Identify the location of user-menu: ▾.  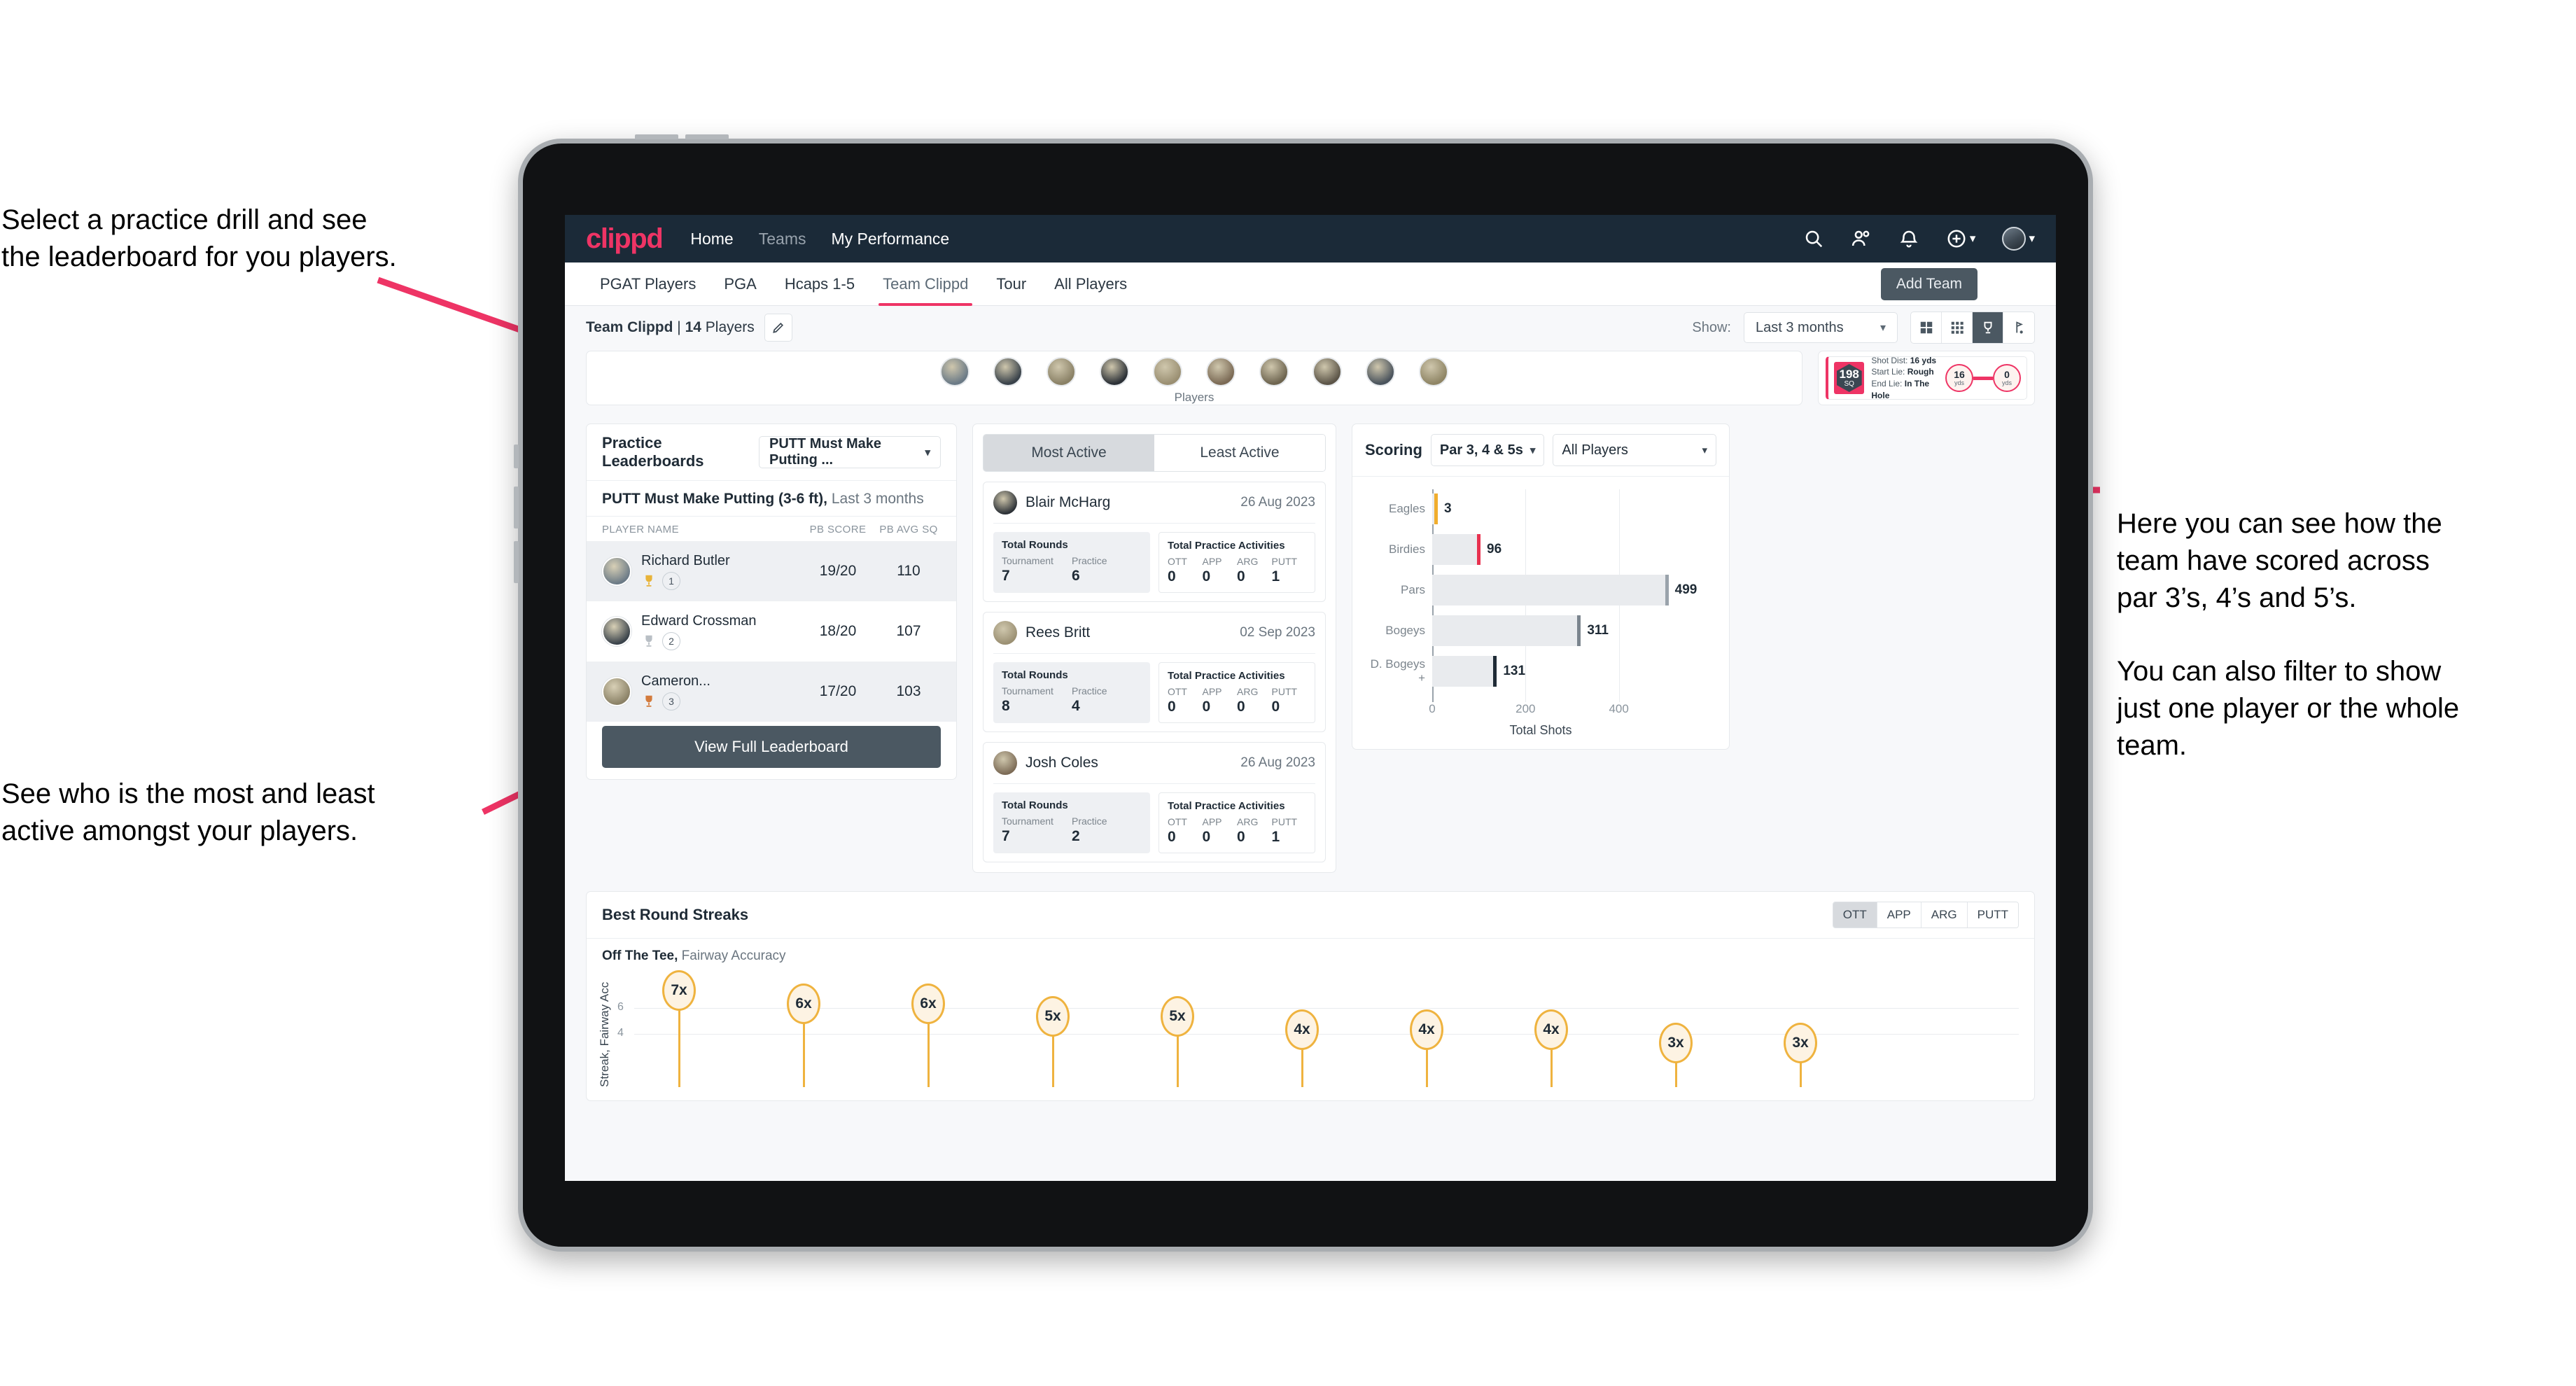
(2018, 239).